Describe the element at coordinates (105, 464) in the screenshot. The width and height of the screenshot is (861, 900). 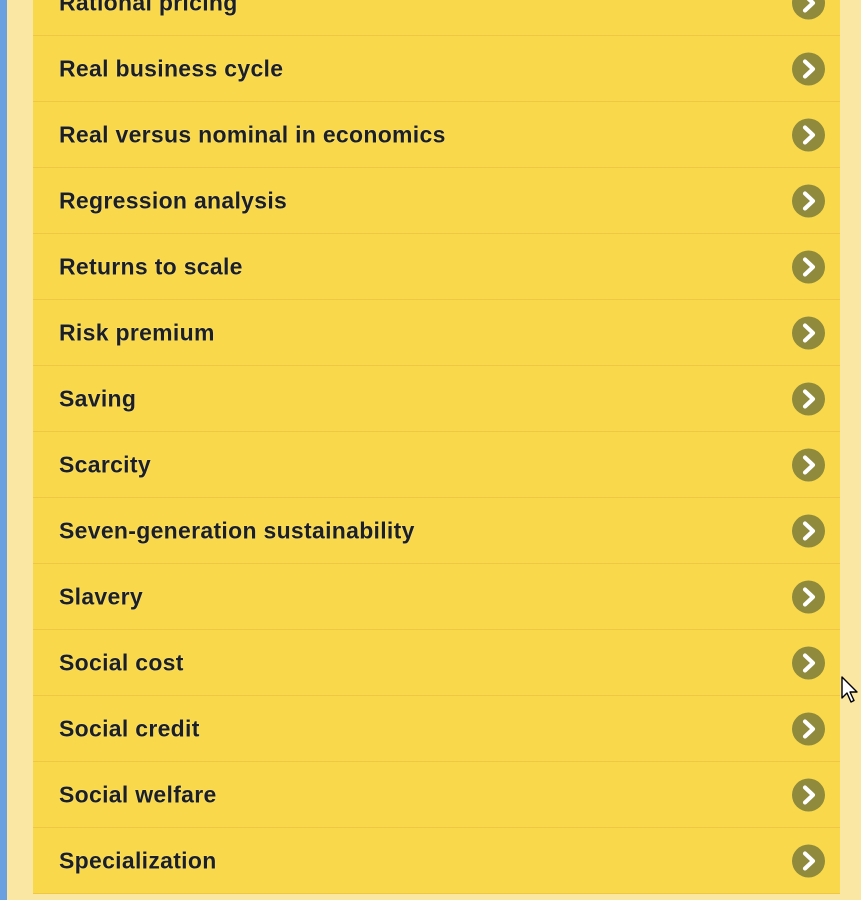
I see `list-item-label: Scarcity` at that location.